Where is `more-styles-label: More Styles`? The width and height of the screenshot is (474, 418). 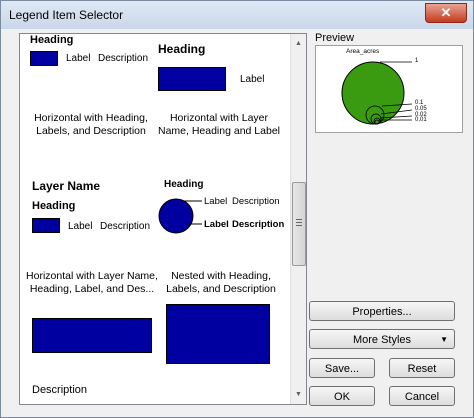 more-styles-label: More Styles is located at coordinates (382, 340).